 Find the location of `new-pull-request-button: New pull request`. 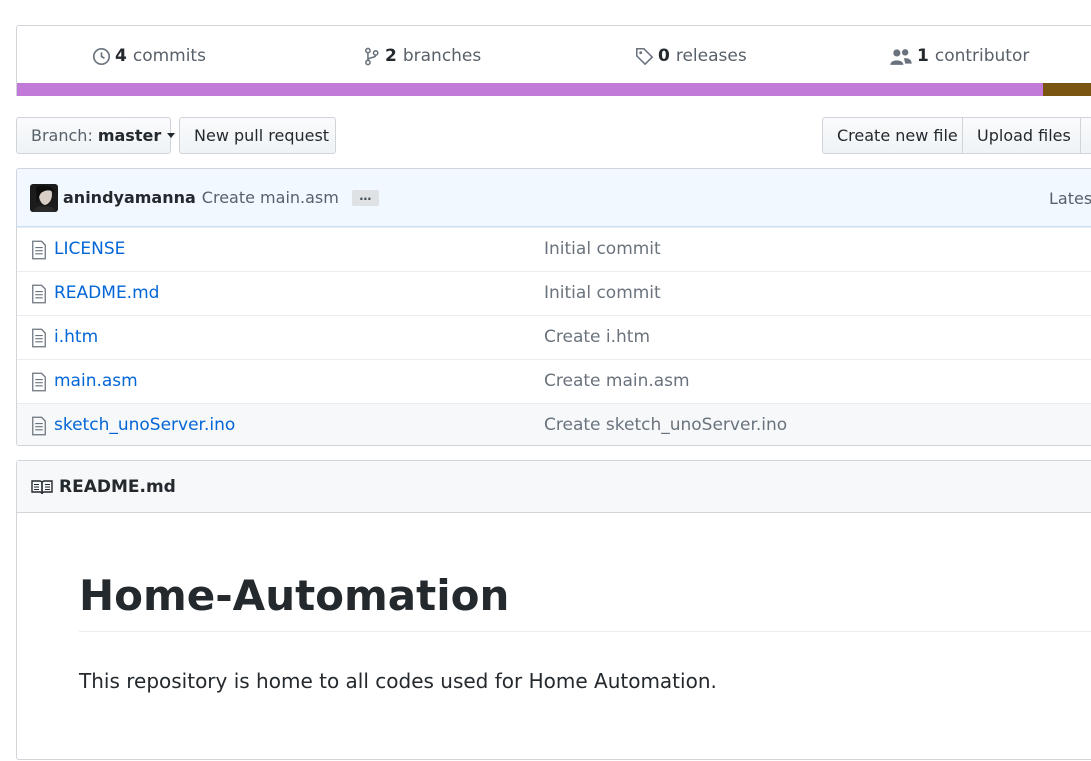

new-pull-request-button: New pull request is located at coordinates (257, 135).